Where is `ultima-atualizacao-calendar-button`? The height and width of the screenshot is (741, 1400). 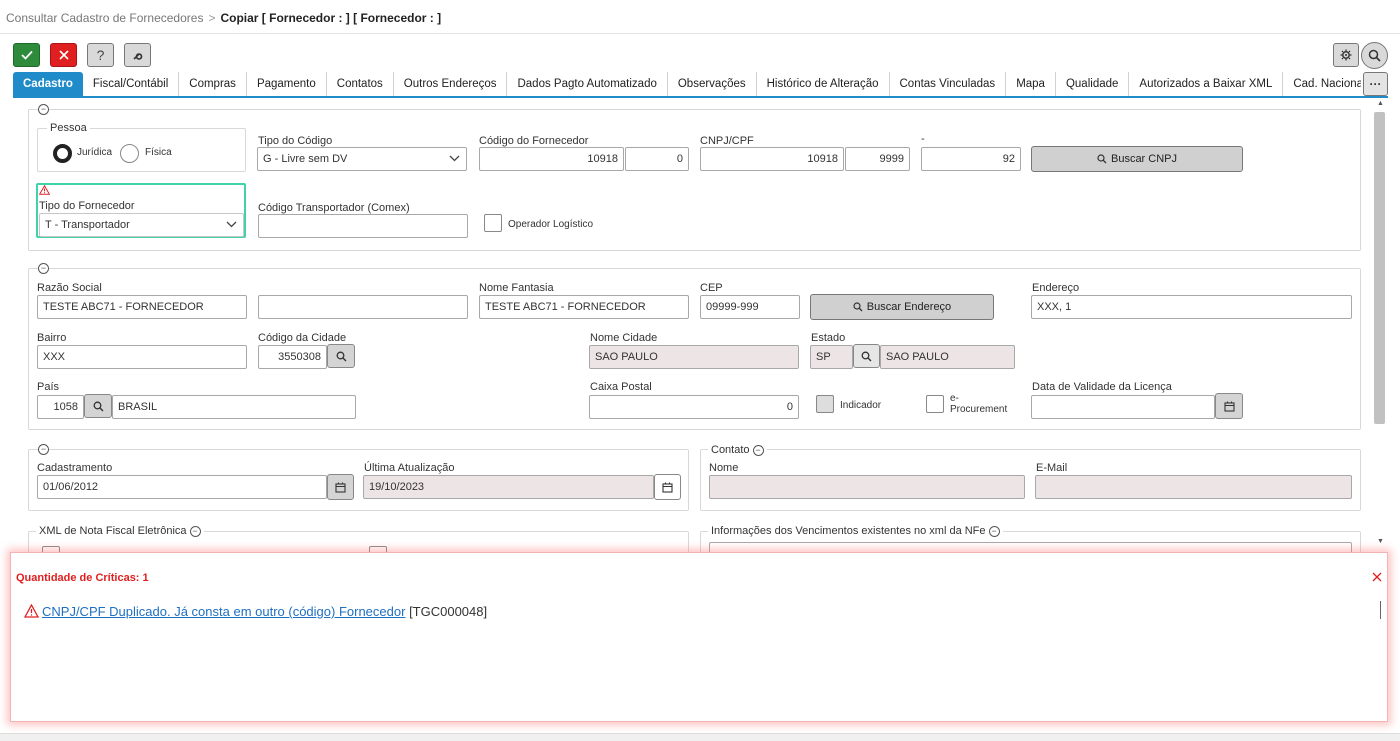
ultima-atualizacao-calendar-button is located at coordinates (667, 487).